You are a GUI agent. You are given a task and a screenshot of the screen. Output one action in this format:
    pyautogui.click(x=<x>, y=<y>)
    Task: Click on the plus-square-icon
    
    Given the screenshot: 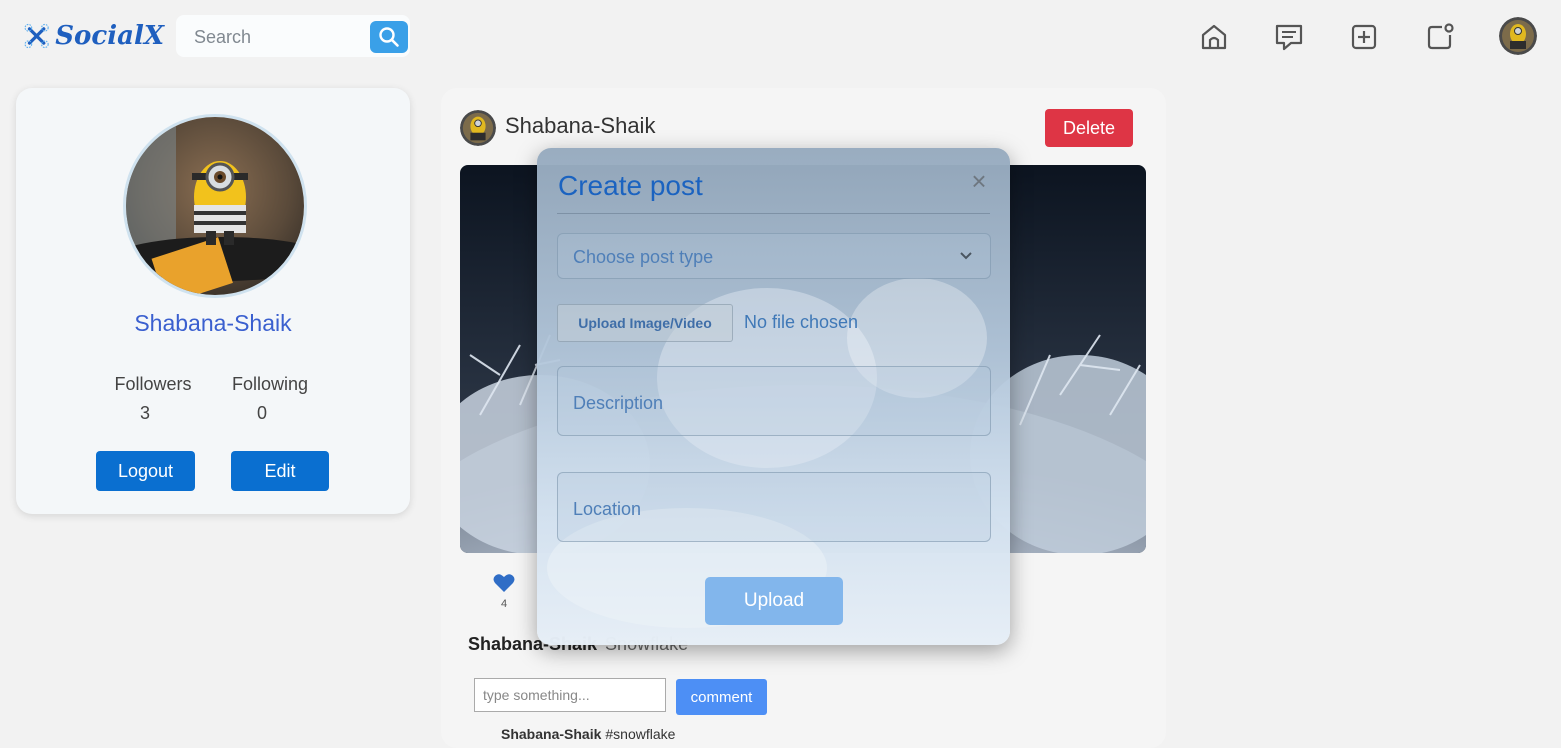 What is the action you would take?
    pyautogui.click(x=1364, y=37)
    